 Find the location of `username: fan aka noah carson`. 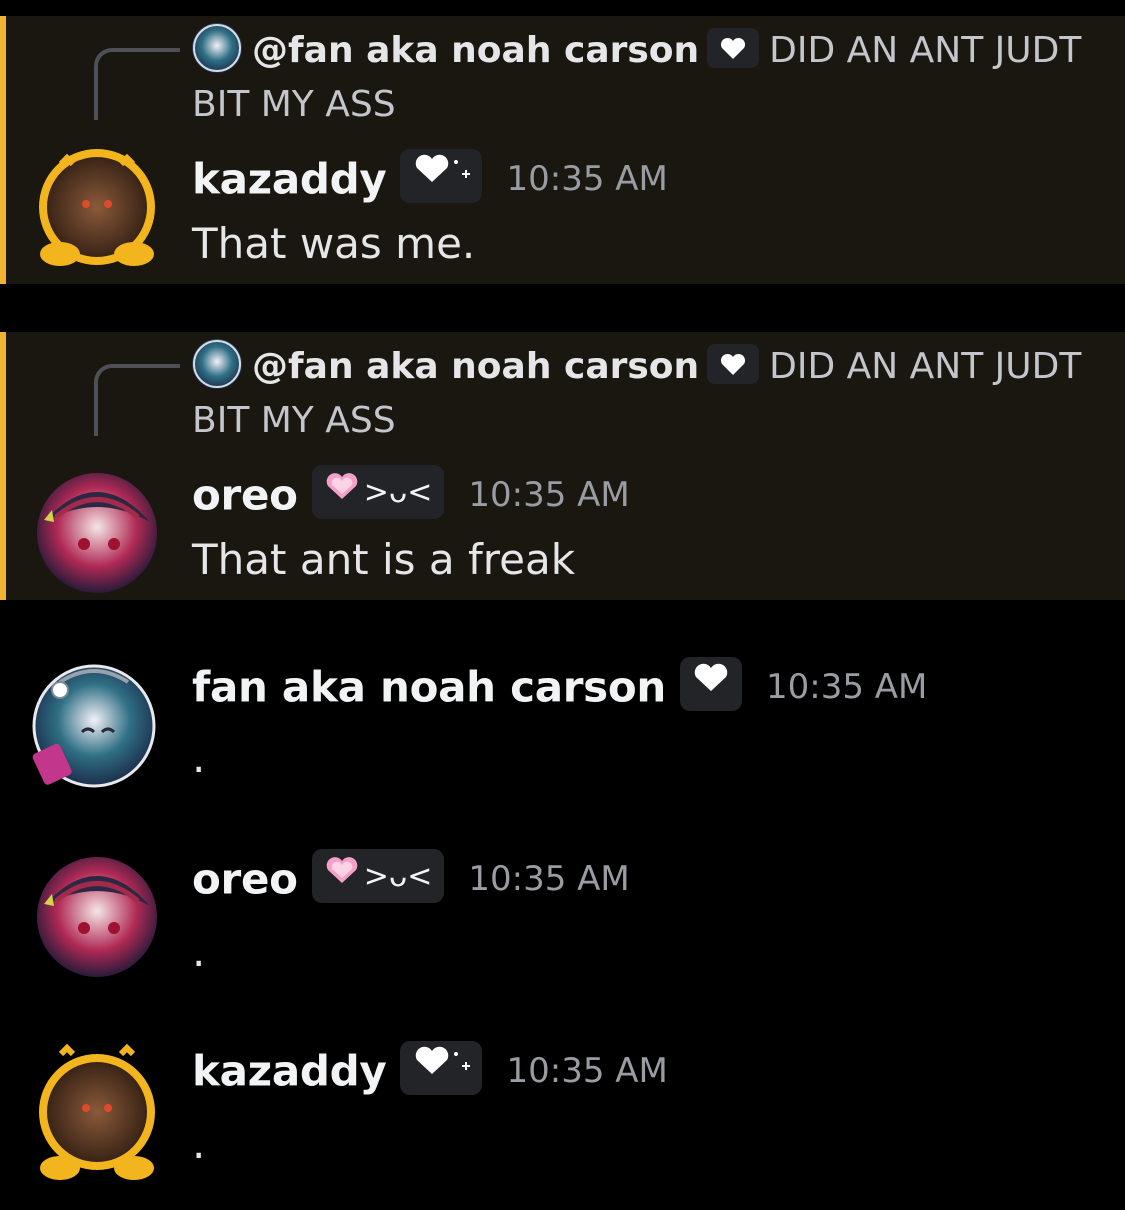

username: fan aka noah carson is located at coordinates (429, 687).